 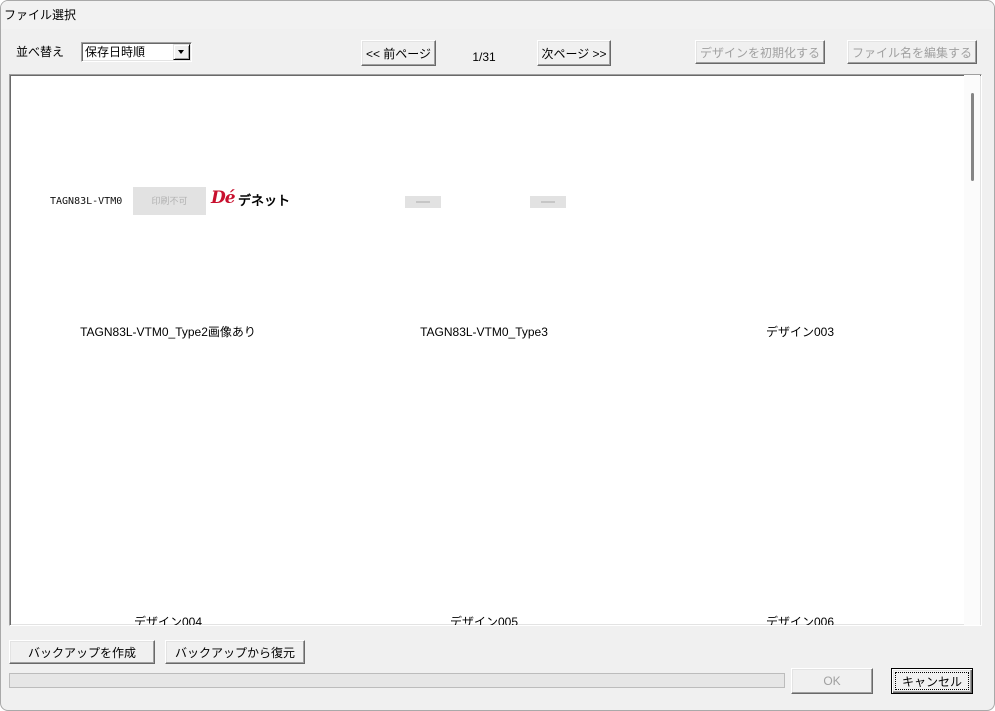 What do you see at coordinates (398, 53) in the screenshot?
I see `prev-page-button: << 前ページ` at bounding box center [398, 53].